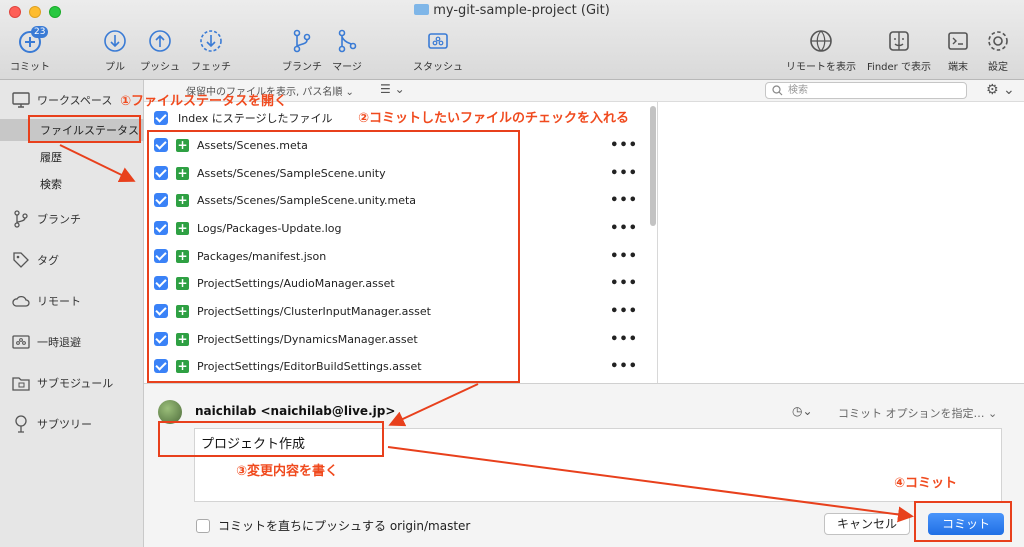  What do you see at coordinates (204, 101) in the screenshot?
I see `annotation-step-1: ①ファイルステータスを開く` at bounding box center [204, 101].